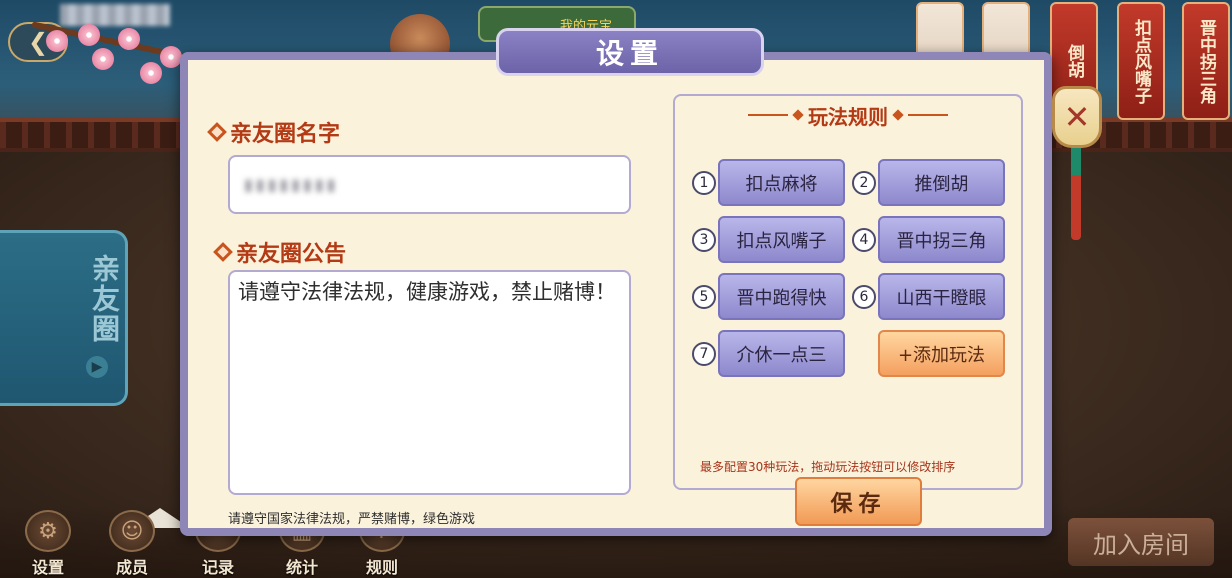 The image size is (1232, 578). I want to click on nav-label: 成员, so click(131, 567).